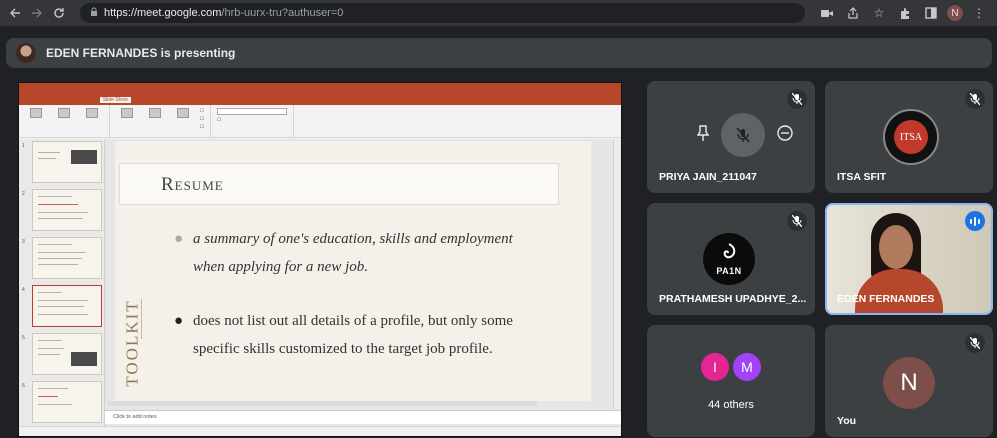 The width and height of the screenshot is (997, 438). Describe the element at coordinates (905, 13) in the screenshot. I see `extensions-icon` at that location.